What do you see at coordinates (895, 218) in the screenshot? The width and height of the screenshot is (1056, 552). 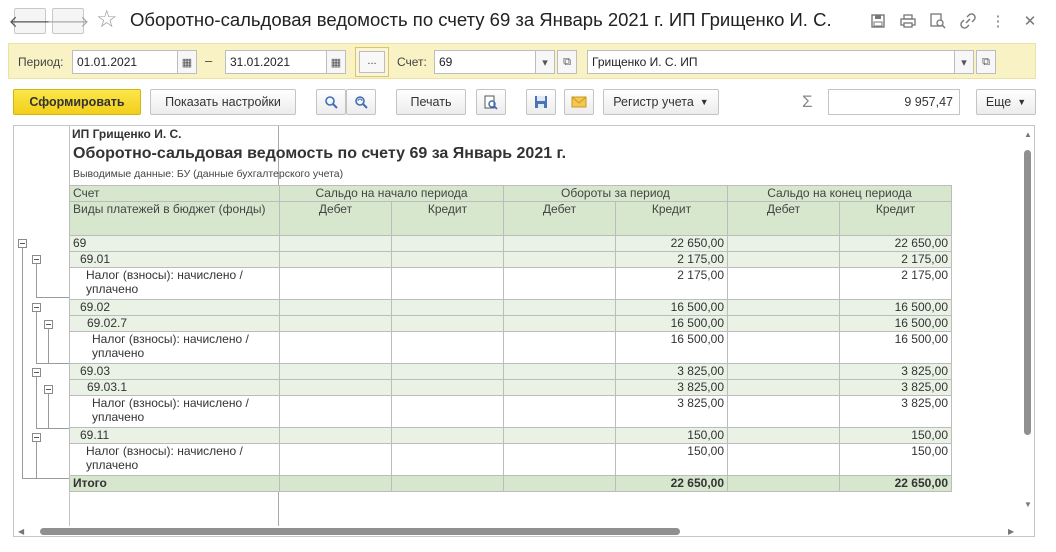 I see `header-closing-credit: Кредит` at bounding box center [895, 218].